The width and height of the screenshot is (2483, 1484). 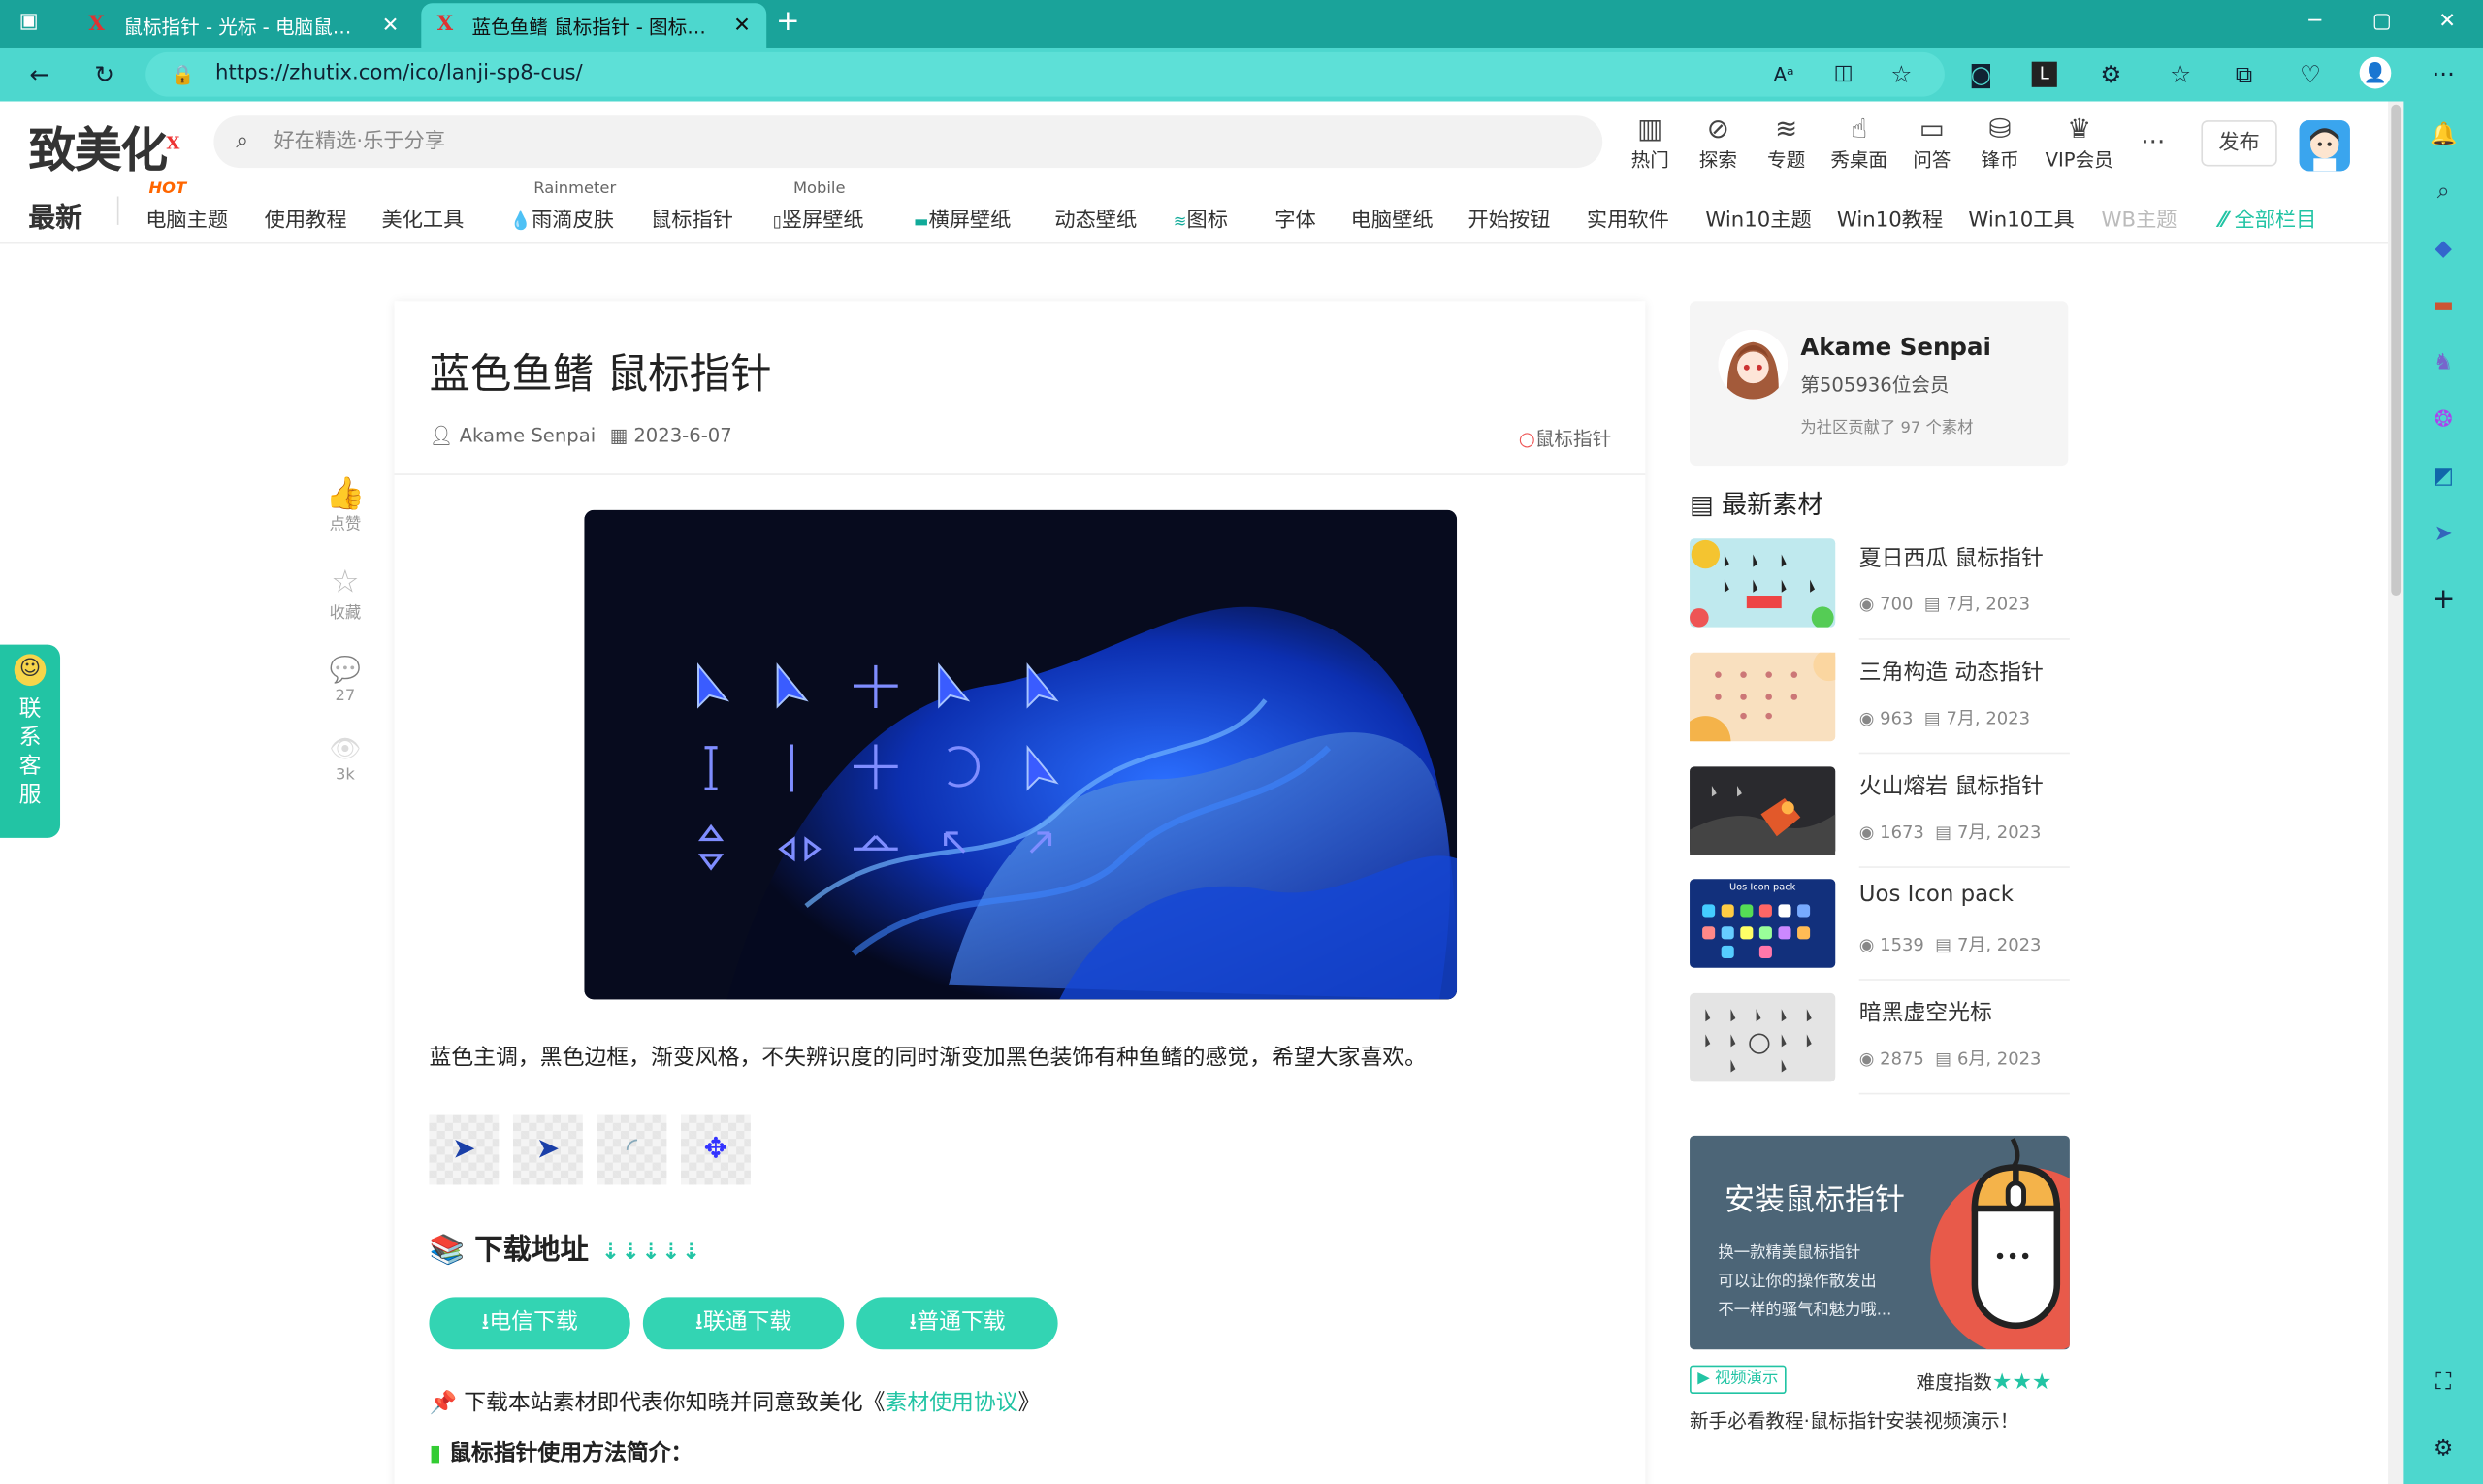 I want to click on favorite-star-icon: ☆, so click(x=1901, y=74).